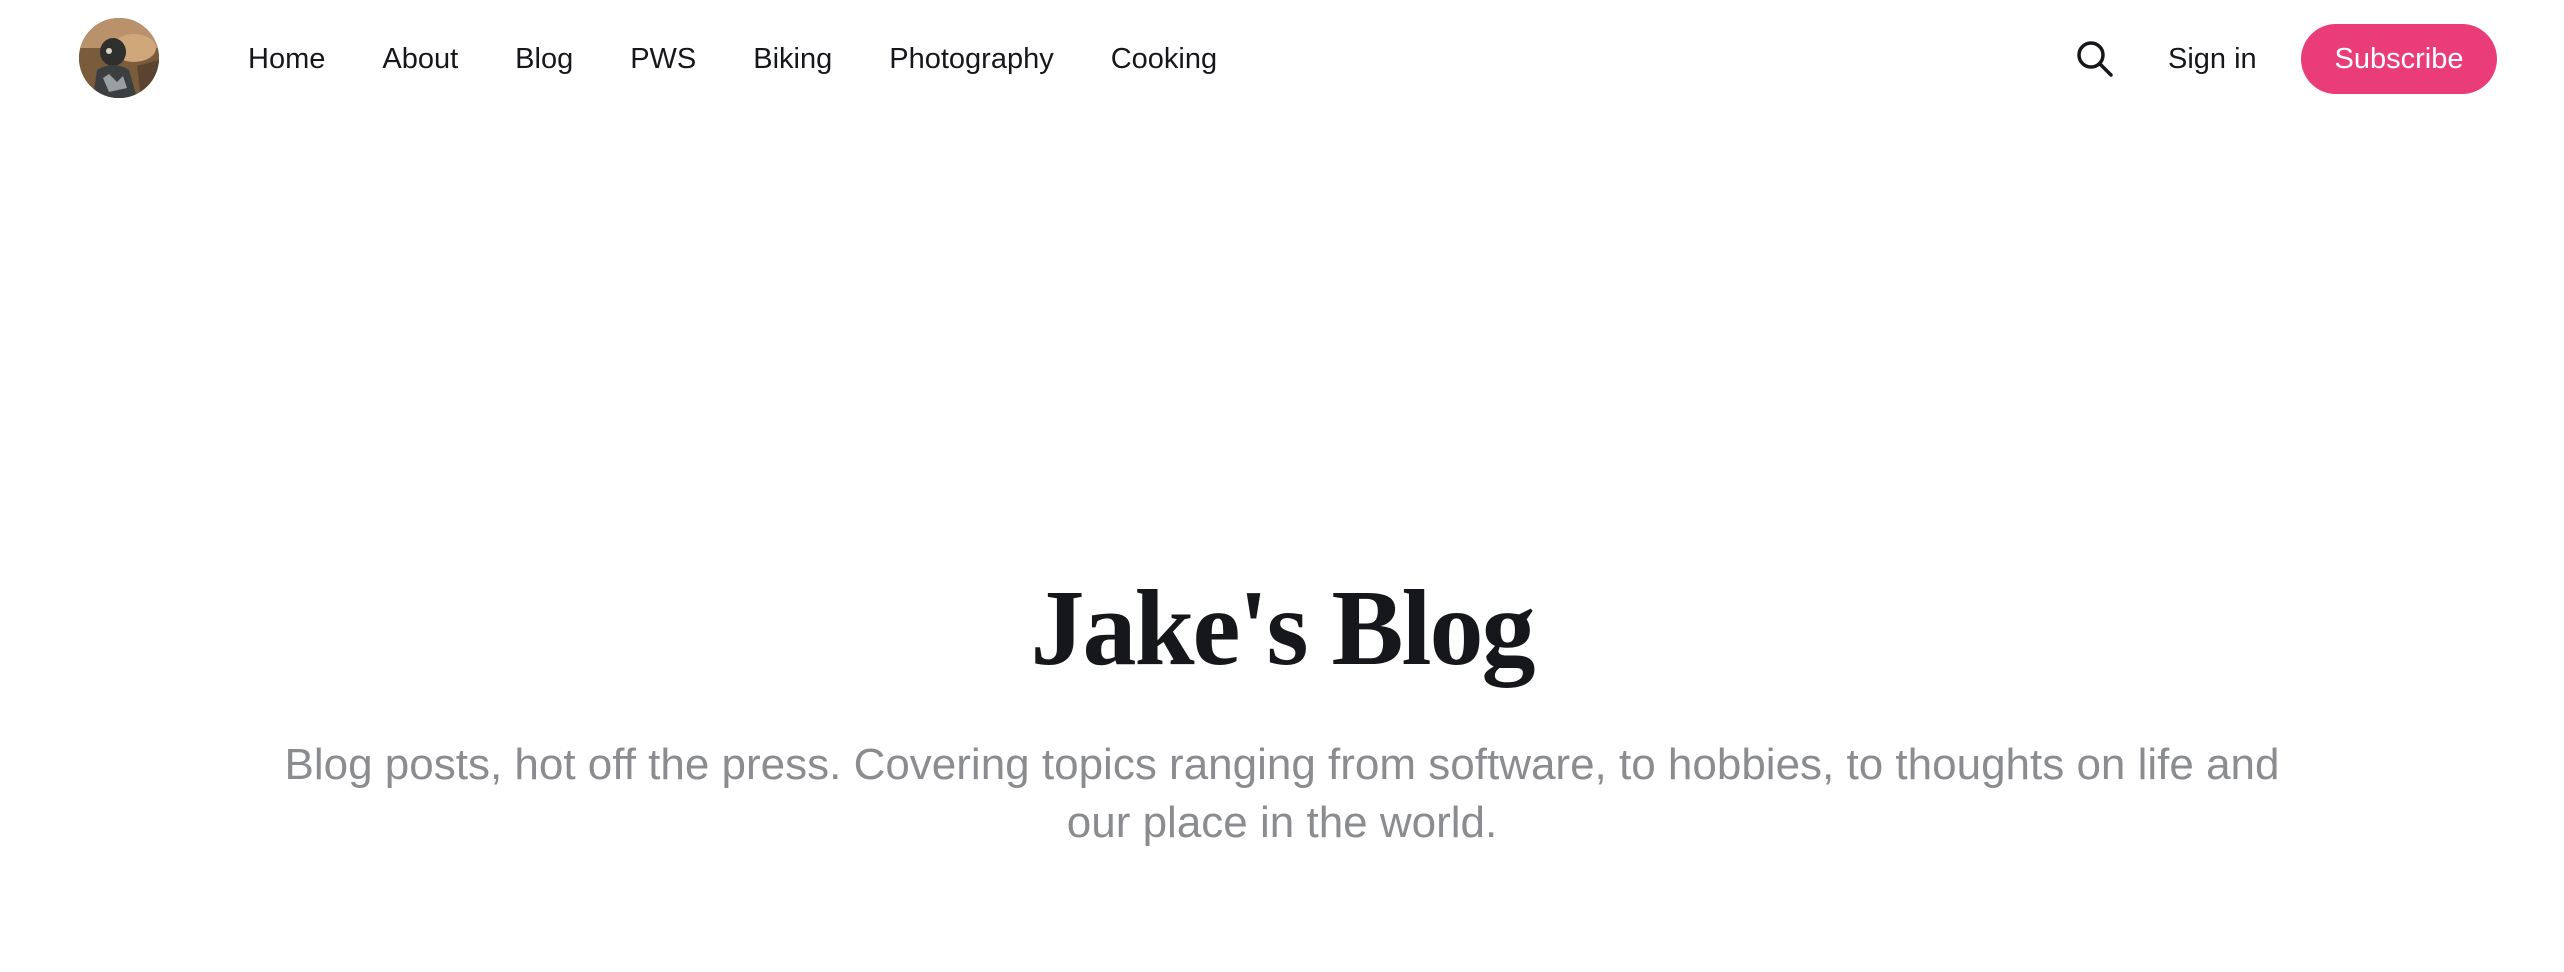  I want to click on nav-item-photography: Photography, so click(971, 59).